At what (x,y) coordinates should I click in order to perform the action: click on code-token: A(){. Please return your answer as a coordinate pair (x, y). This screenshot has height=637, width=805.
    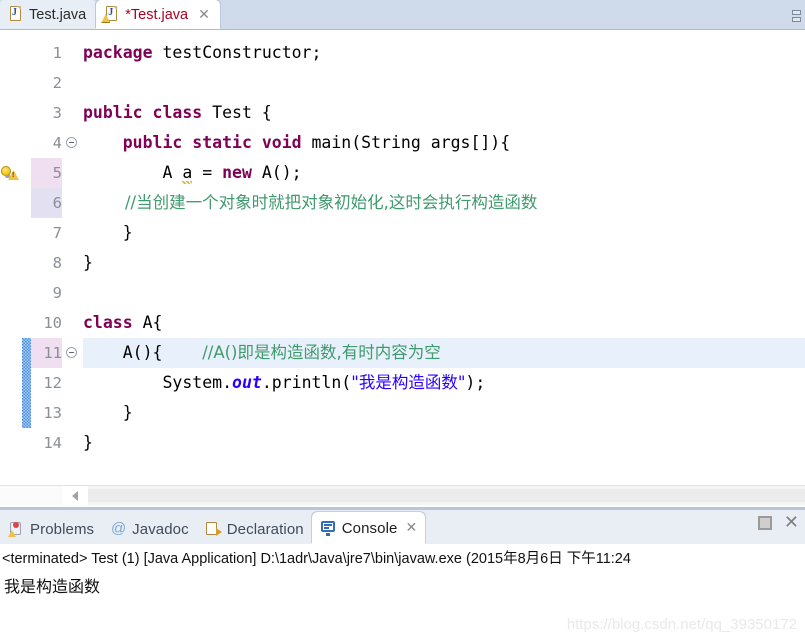
    Looking at the image, I should click on (143, 352).